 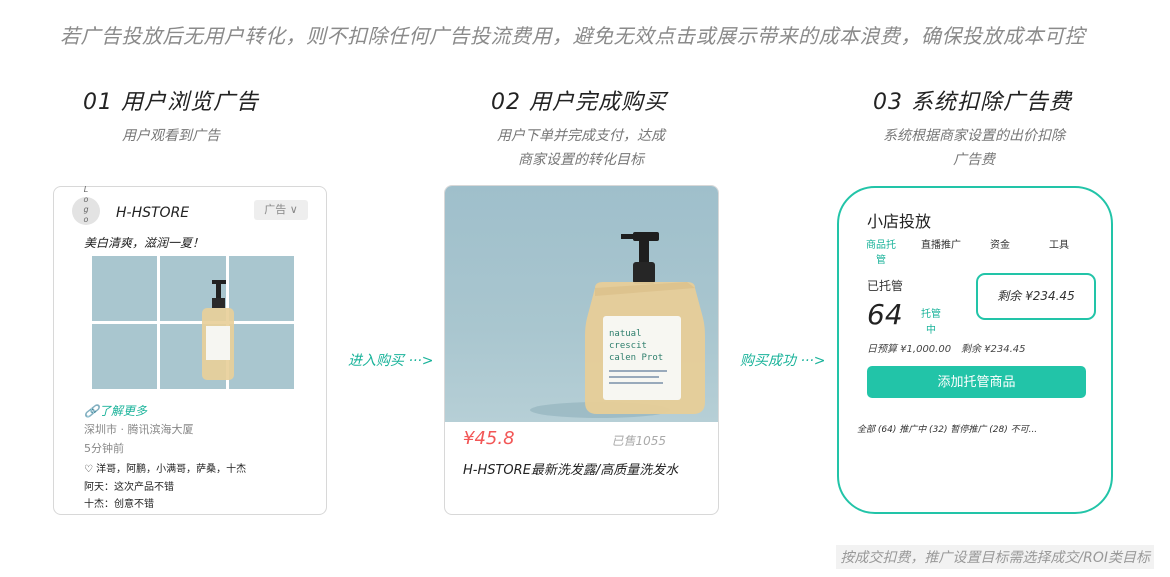 I want to click on step-3-subtitle-line-2: 广告费, so click(x=974, y=160).